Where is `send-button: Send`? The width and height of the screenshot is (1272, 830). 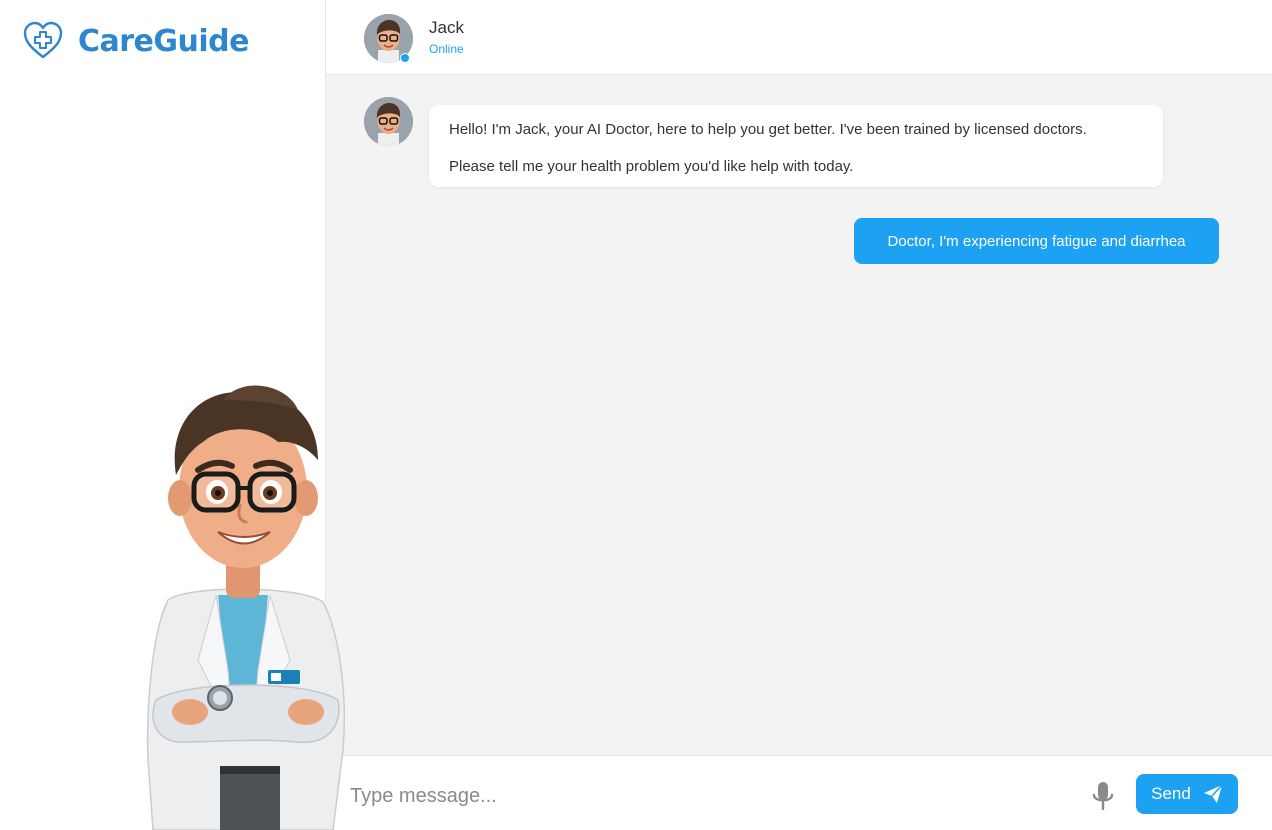
send-button: Send is located at coordinates (1187, 794).